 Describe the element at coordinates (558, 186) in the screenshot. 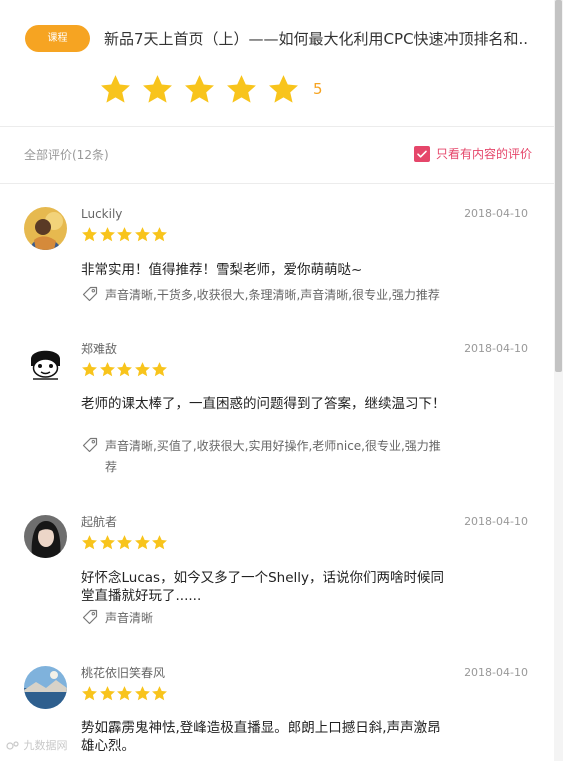

I see `scrollbar-thumb` at that location.